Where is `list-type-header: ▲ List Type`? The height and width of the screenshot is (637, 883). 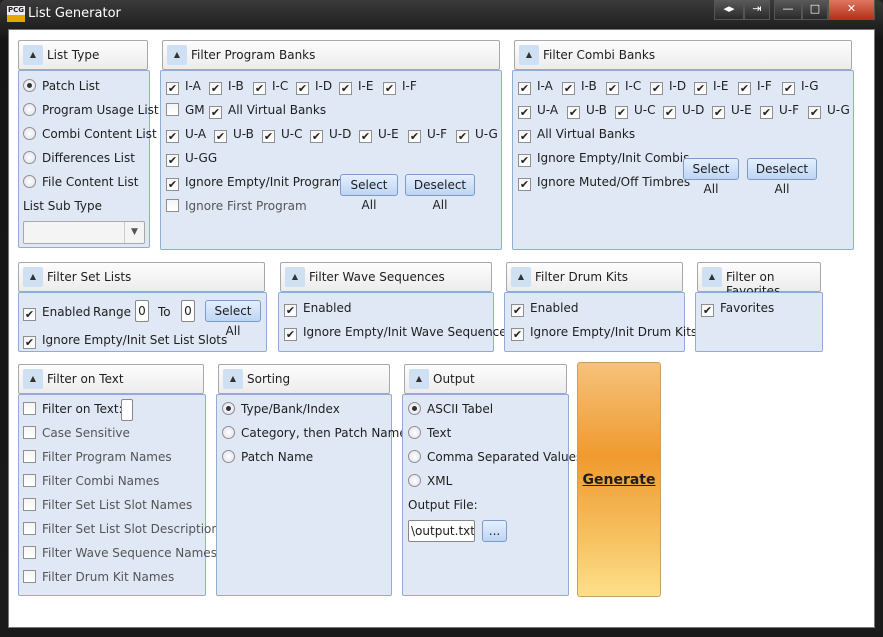
list-type-header: ▲ List Type is located at coordinates (83, 55).